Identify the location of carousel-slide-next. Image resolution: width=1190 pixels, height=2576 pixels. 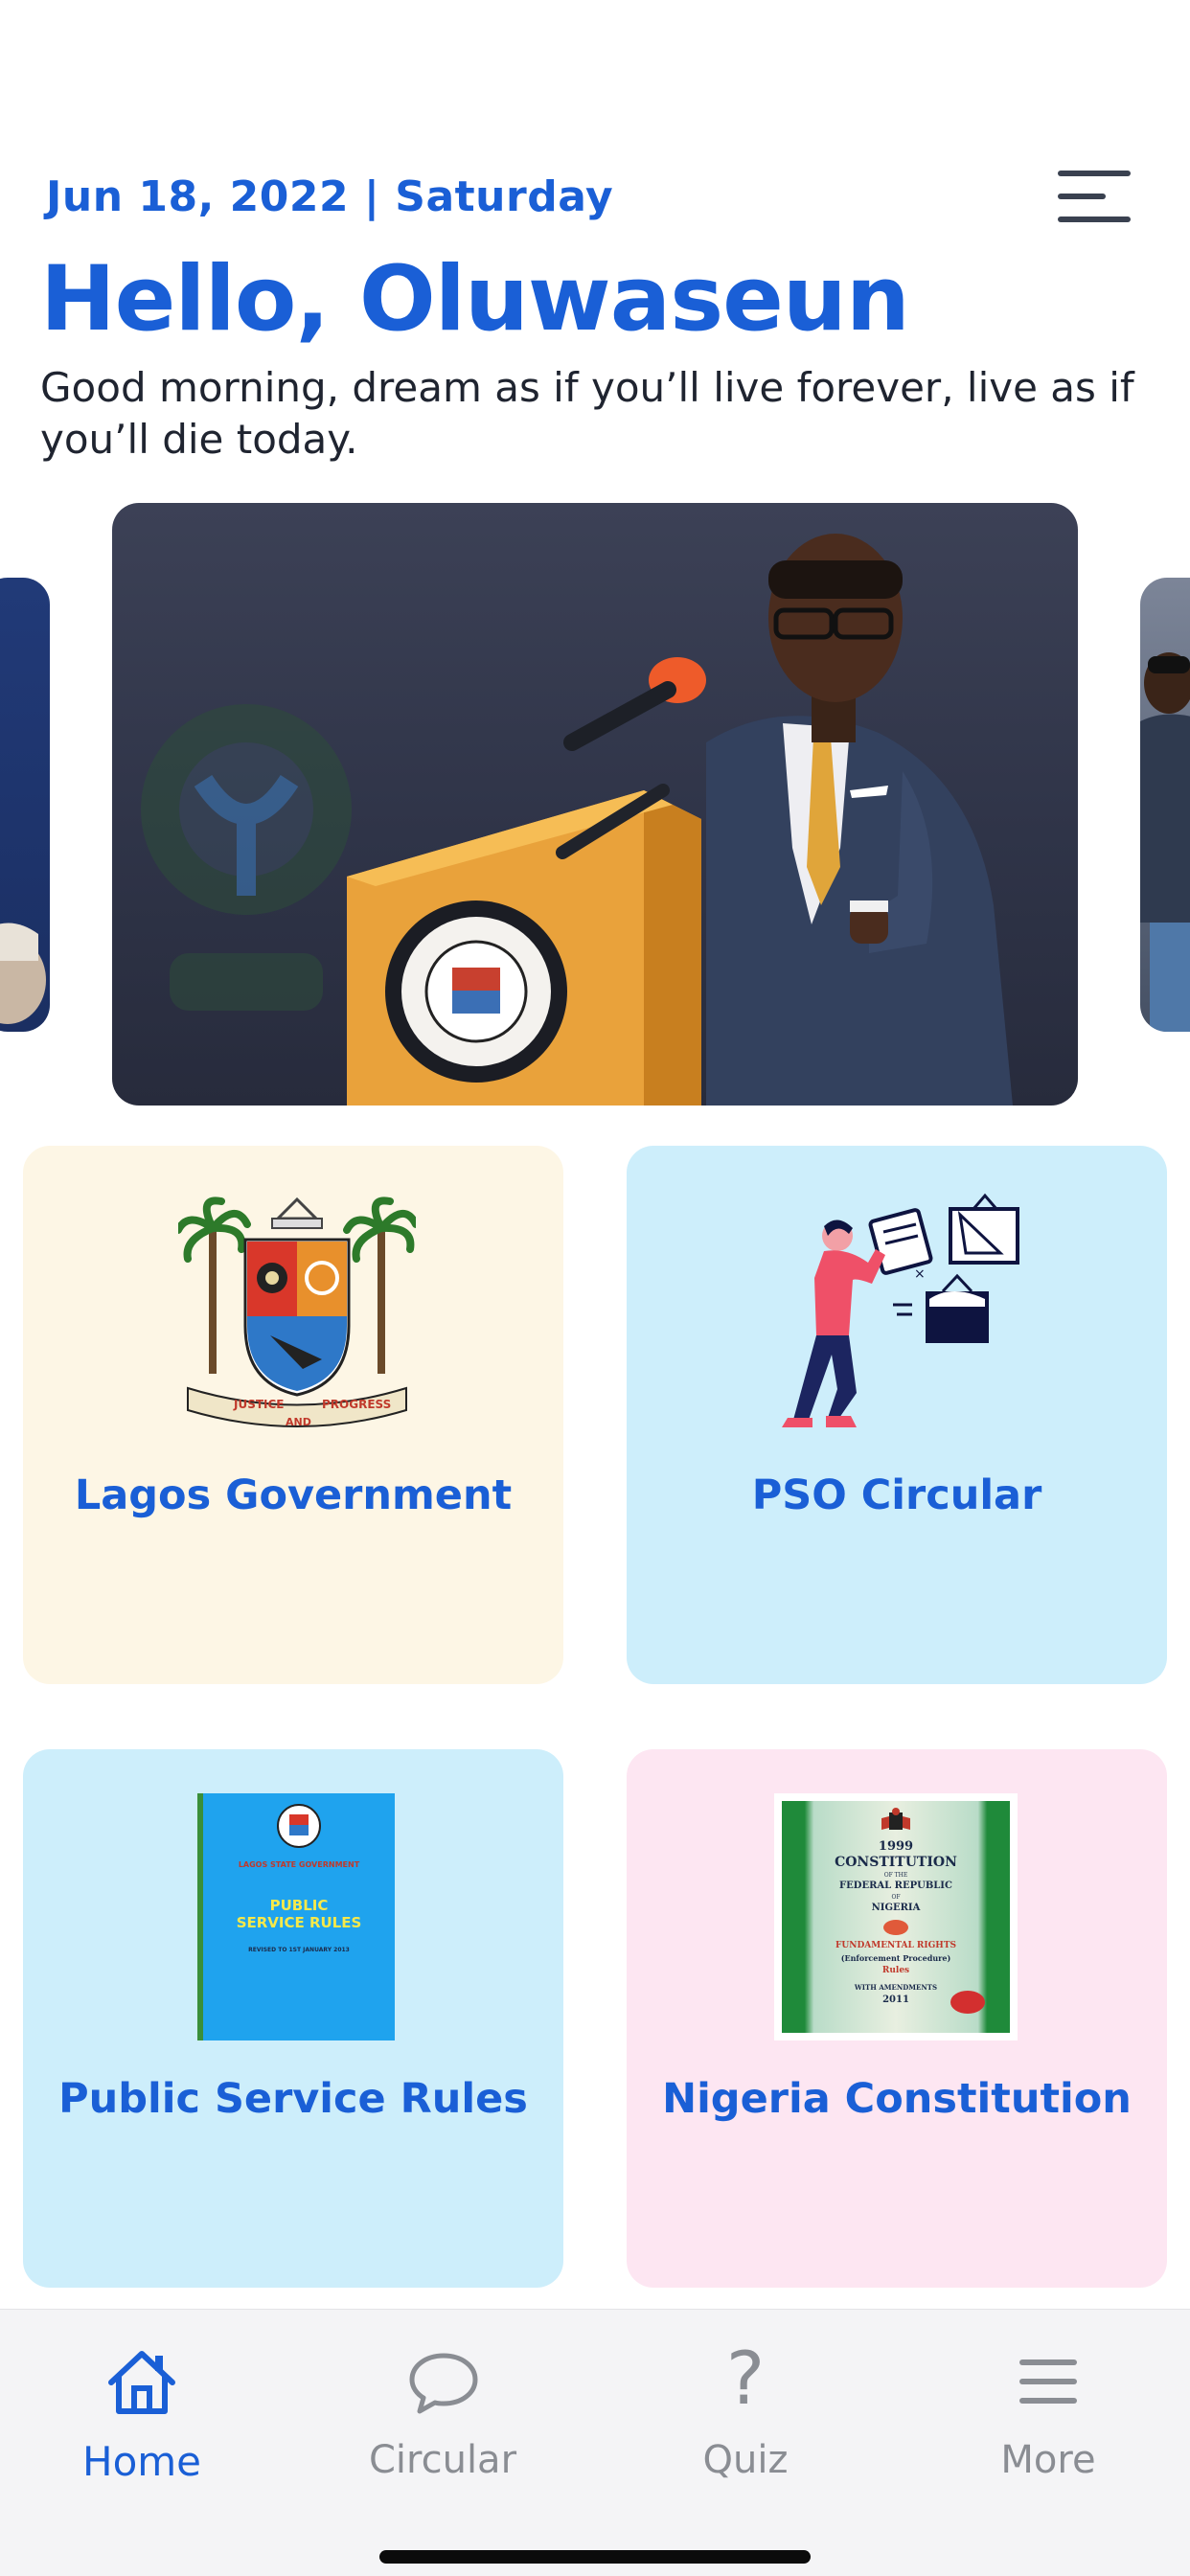
(1165, 805).